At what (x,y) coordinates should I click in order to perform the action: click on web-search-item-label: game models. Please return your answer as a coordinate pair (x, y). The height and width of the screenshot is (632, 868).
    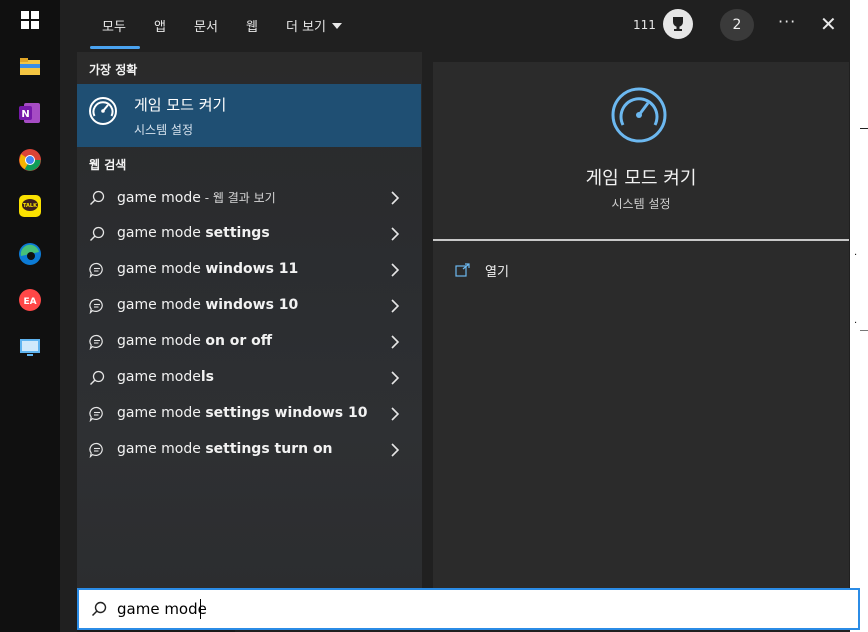
    Looking at the image, I should click on (165, 377).